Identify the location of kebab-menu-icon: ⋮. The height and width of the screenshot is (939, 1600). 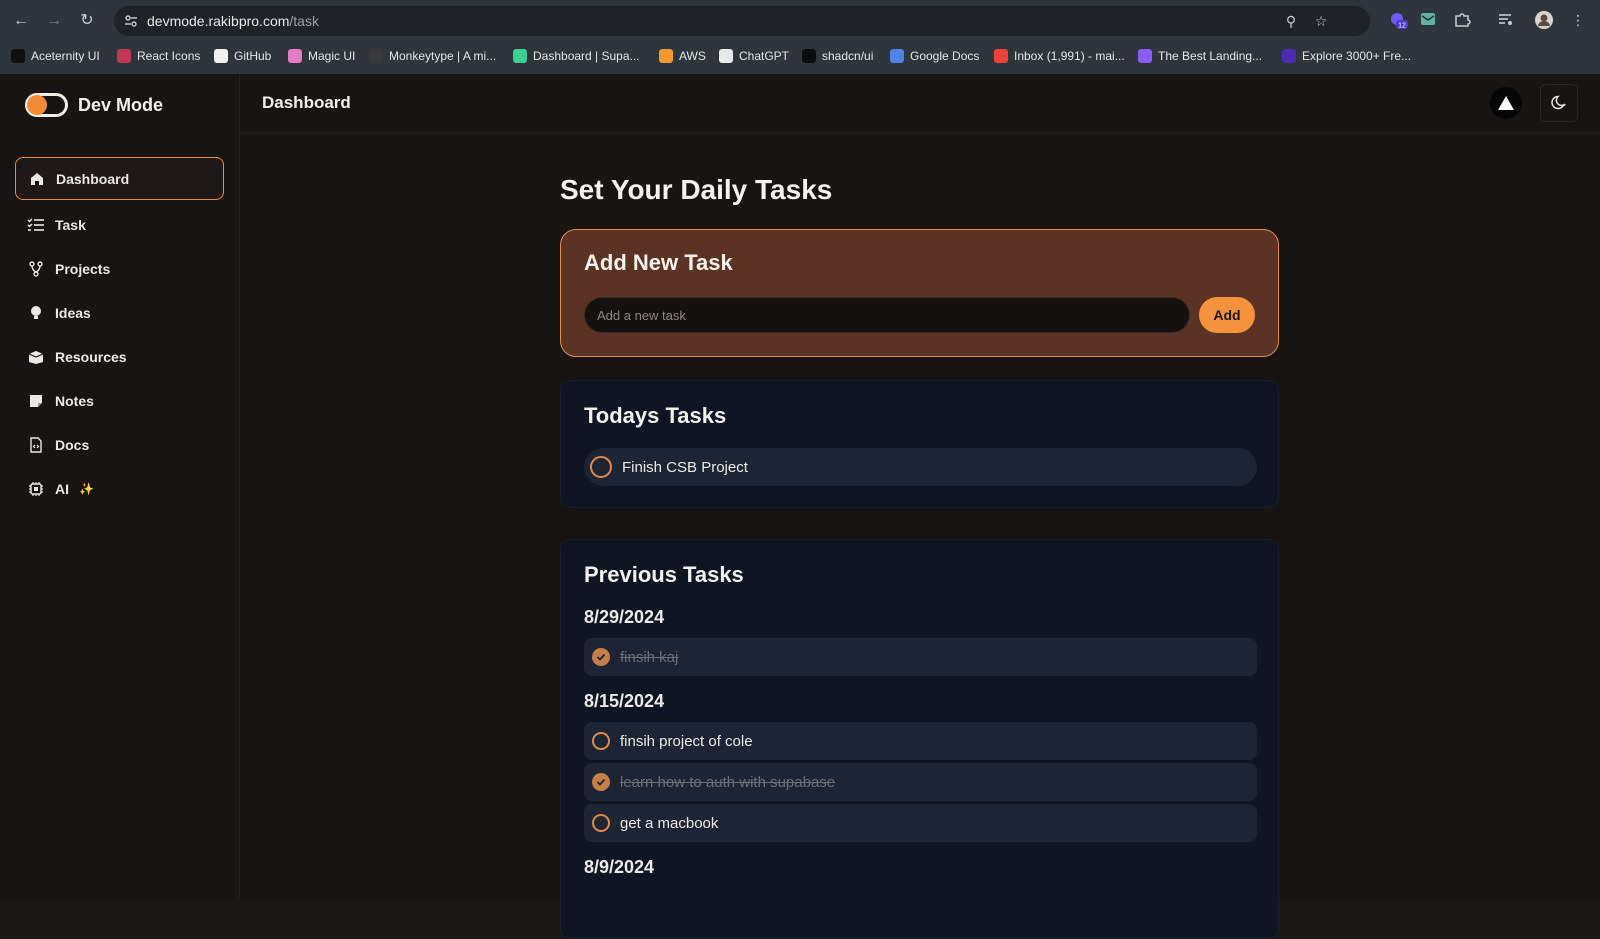
(1578, 20).